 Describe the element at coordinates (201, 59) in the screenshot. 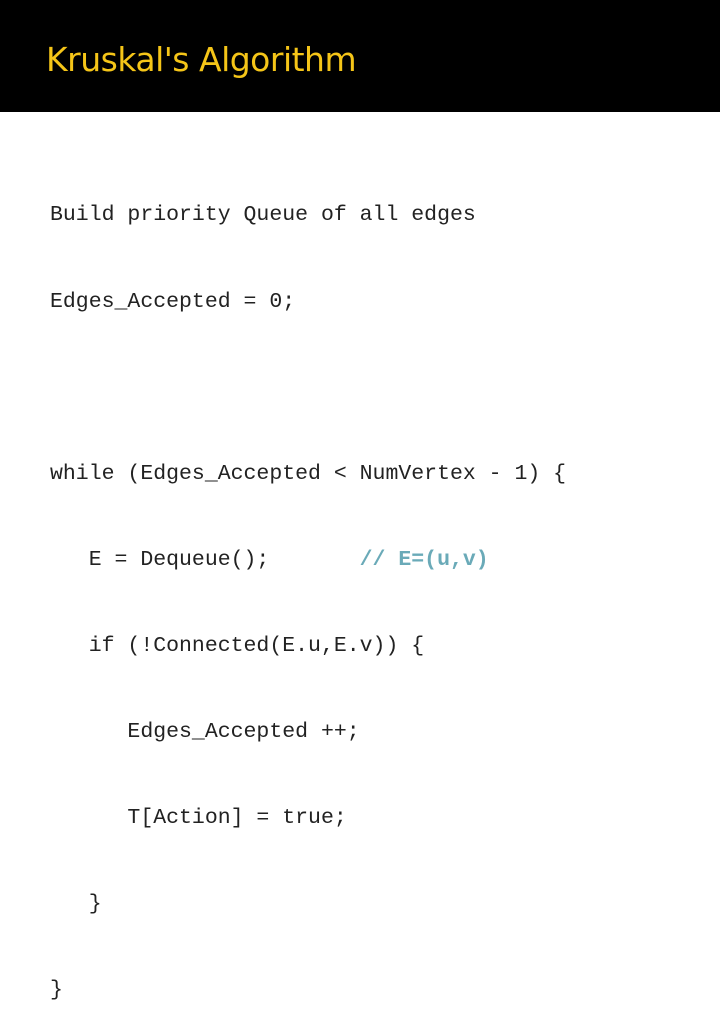

I see `slide-title: Kruskal's Algorithm` at that location.